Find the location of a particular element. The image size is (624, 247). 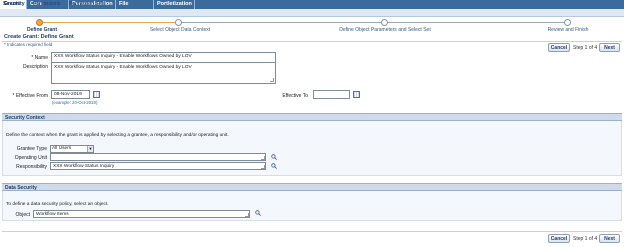

train-step-2-label: Select Object Data Context is located at coordinates (180, 30).